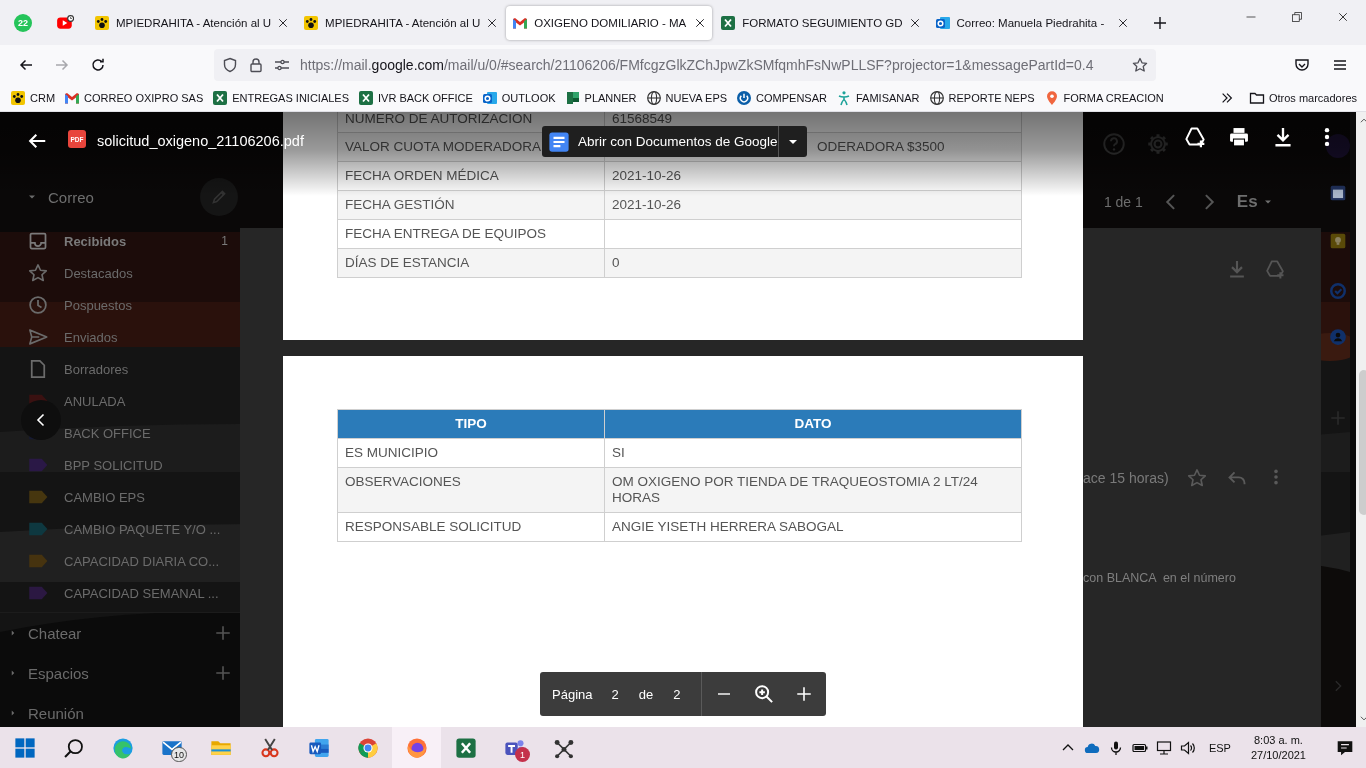  Describe the element at coordinates (1195, 137) in the screenshot. I see `add-to-drive-icon` at that location.